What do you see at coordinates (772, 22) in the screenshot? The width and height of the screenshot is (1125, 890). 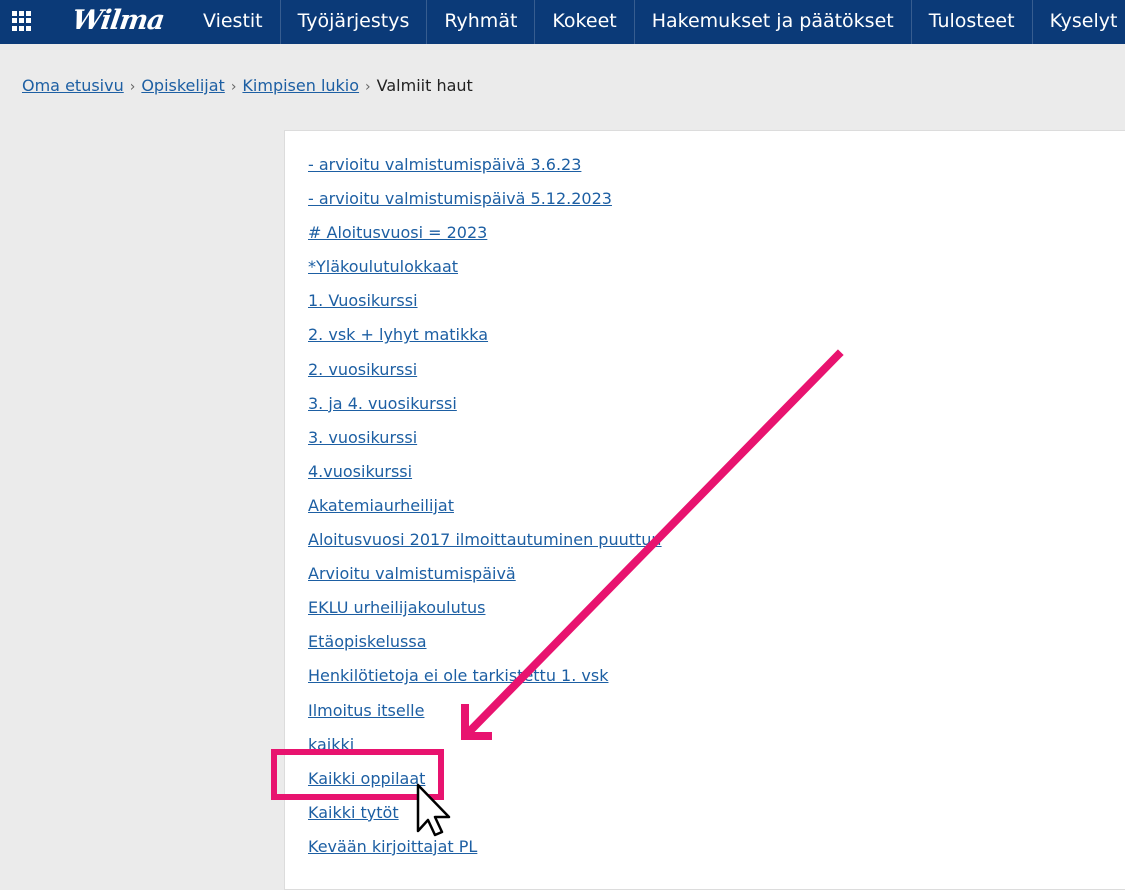 I see `nav-item-hakemukset: Hakemukset ja päätökset` at bounding box center [772, 22].